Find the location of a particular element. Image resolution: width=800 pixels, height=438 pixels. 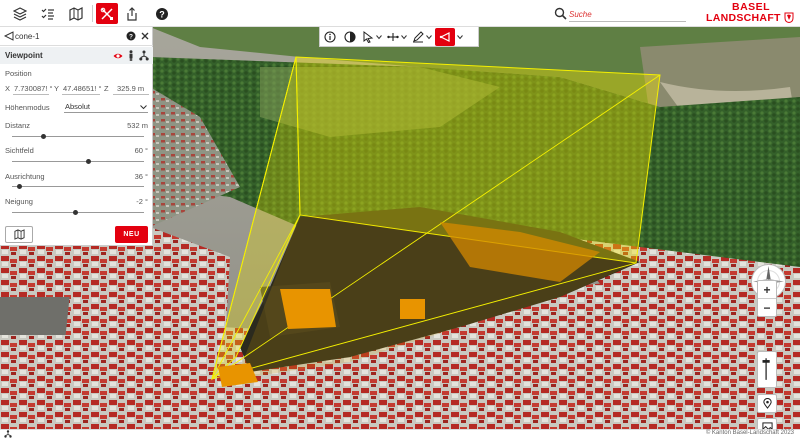

measure-icon is located at coordinates (393, 36).